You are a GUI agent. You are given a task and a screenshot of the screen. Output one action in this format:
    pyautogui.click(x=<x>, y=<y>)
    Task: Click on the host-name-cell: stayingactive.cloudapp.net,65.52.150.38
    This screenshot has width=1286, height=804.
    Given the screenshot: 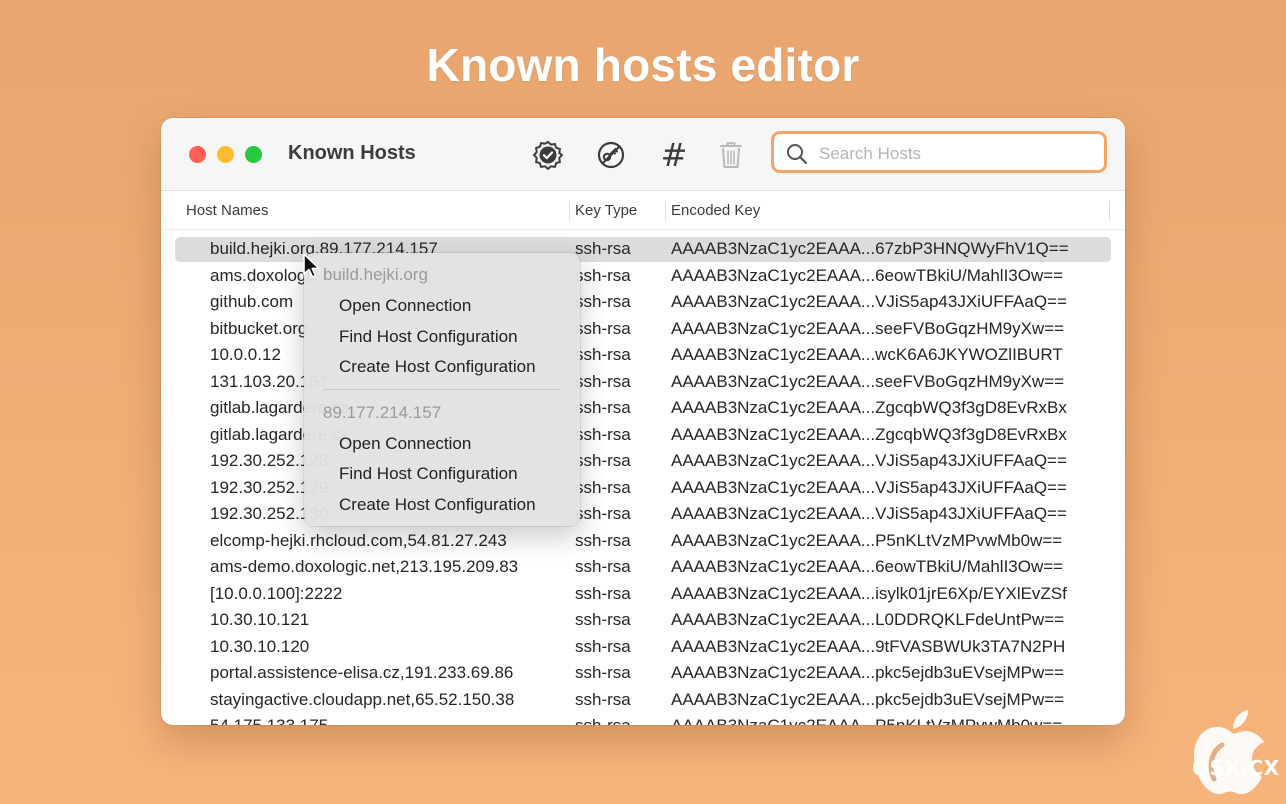 What is the action you would take?
    pyautogui.click(x=362, y=699)
    